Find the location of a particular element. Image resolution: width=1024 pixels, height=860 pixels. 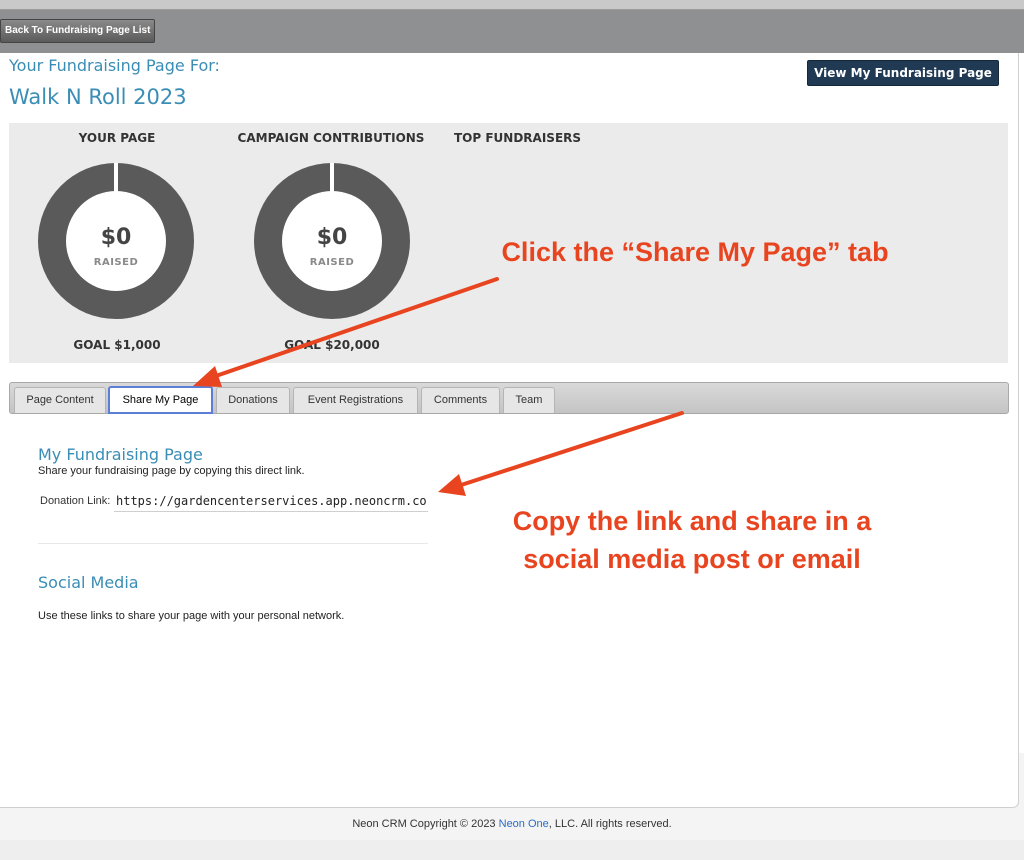

tab-share-my-page: Share My Page is located at coordinates (160, 400).